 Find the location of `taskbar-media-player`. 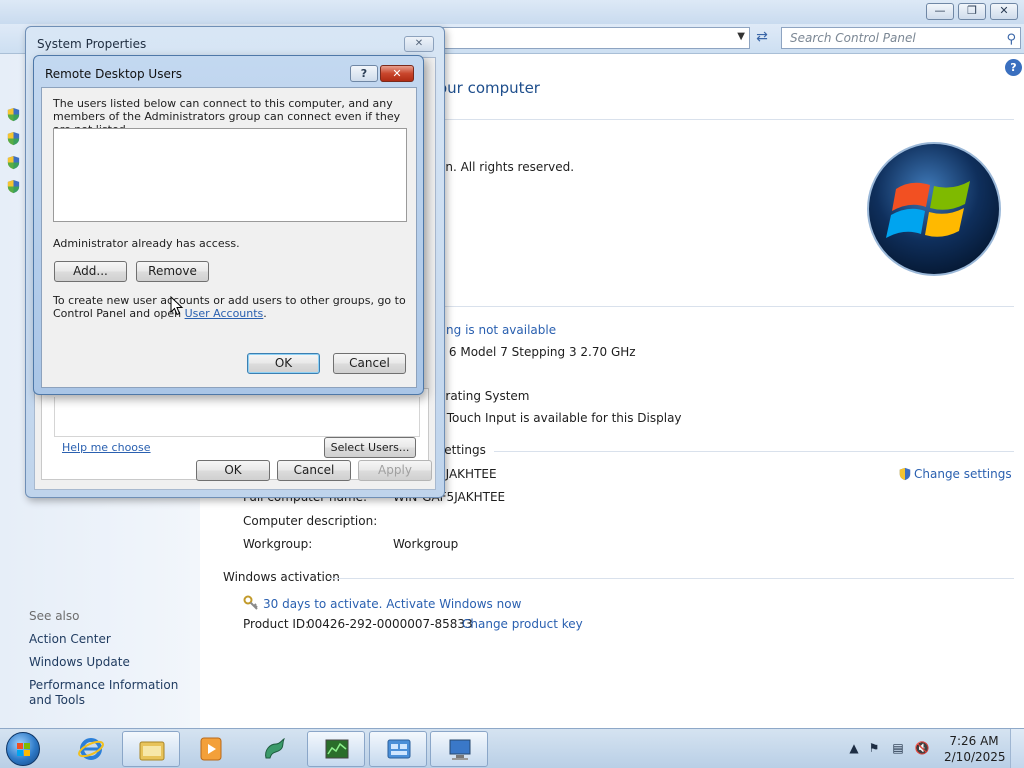

taskbar-media-player is located at coordinates (211, 749).